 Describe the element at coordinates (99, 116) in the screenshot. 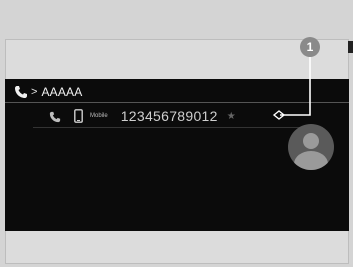

I see `number-type-label: Mobile` at that location.